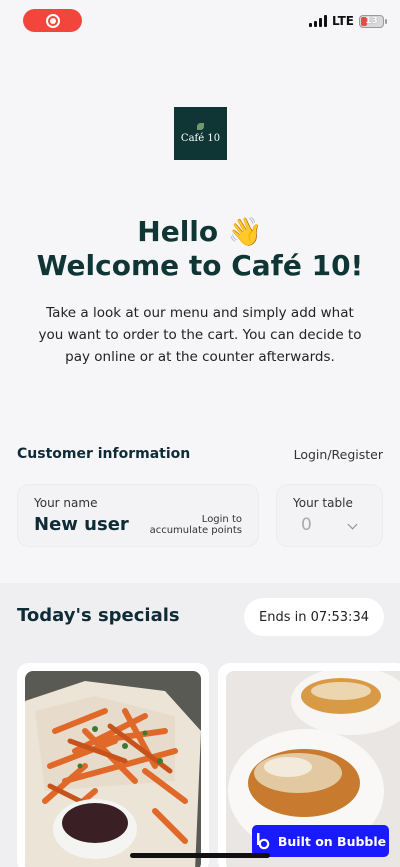 This screenshot has height=867, width=400. I want to click on built-on-bubble-badge: Built on Bubble, so click(320, 841).